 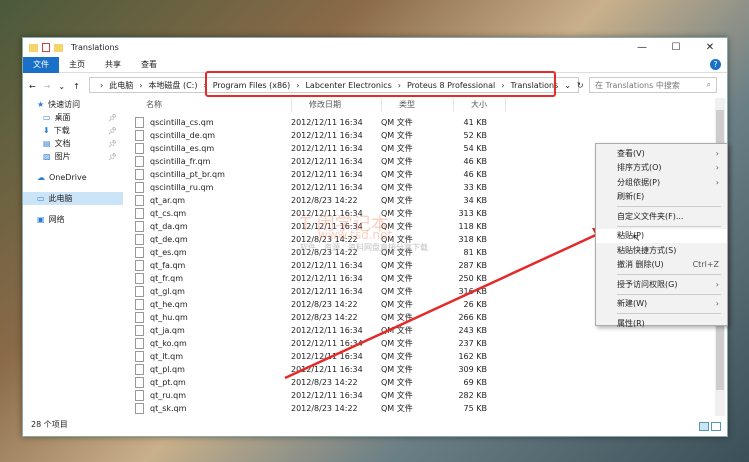 I want to click on menu-item: 粘贴快捷方式(S), so click(x=661, y=250).